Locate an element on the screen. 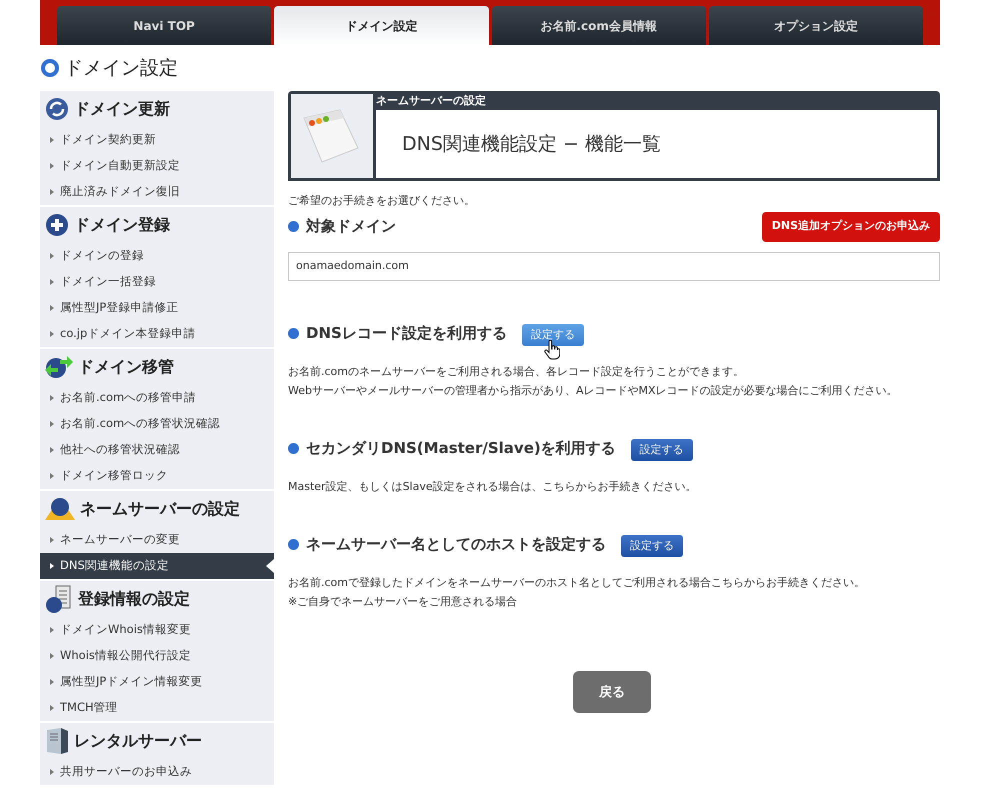  section-heading: DNSレコード設定を利用する is located at coordinates (406, 333).